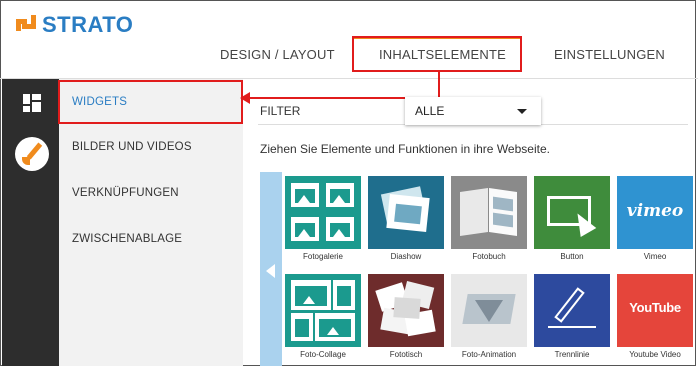 The height and width of the screenshot is (368, 698). I want to click on widget-label: Fotogalerie, so click(323, 256).